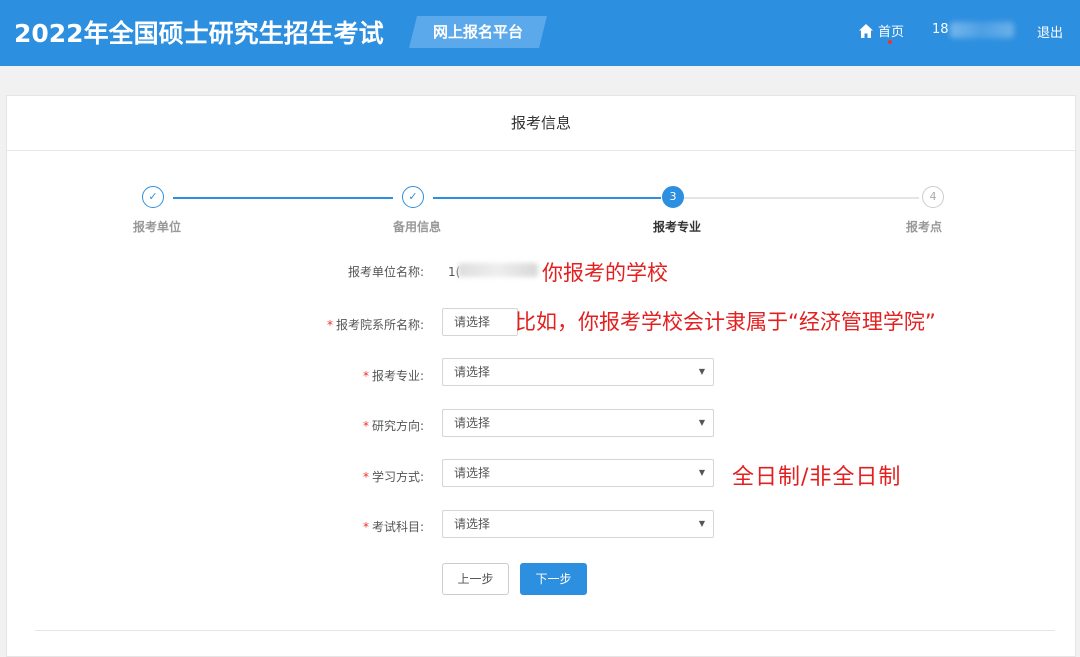 Image resolution: width=1080 pixels, height=657 pixels. What do you see at coordinates (413, 197) in the screenshot?
I see `step-2-check-icon: ✓` at bounding box center [413, 197].